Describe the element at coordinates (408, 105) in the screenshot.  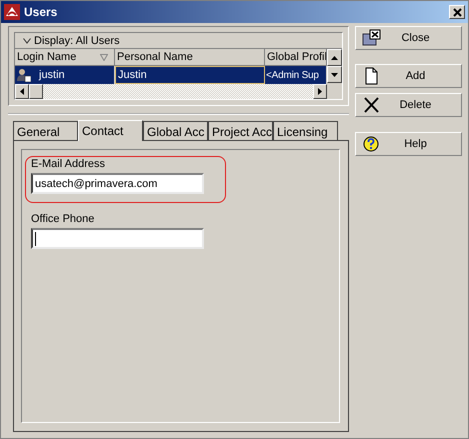
I see `action-button: Delete` at that location.